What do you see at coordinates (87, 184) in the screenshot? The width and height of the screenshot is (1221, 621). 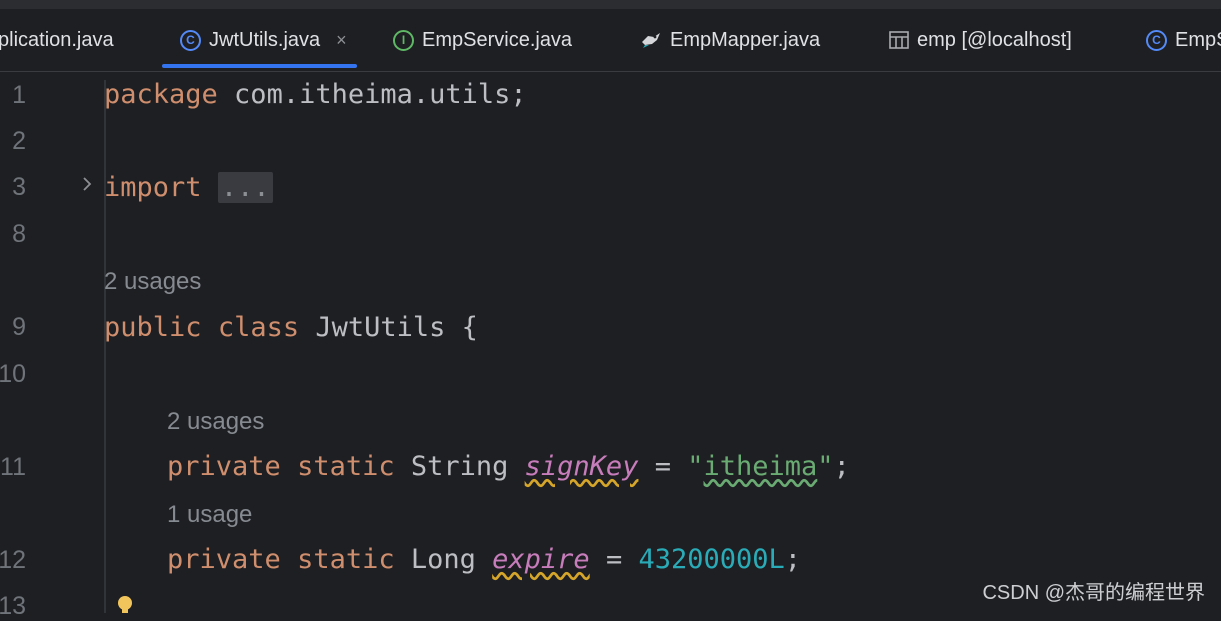 I see `chevron-right-icon` at bounding box center [87, 184].